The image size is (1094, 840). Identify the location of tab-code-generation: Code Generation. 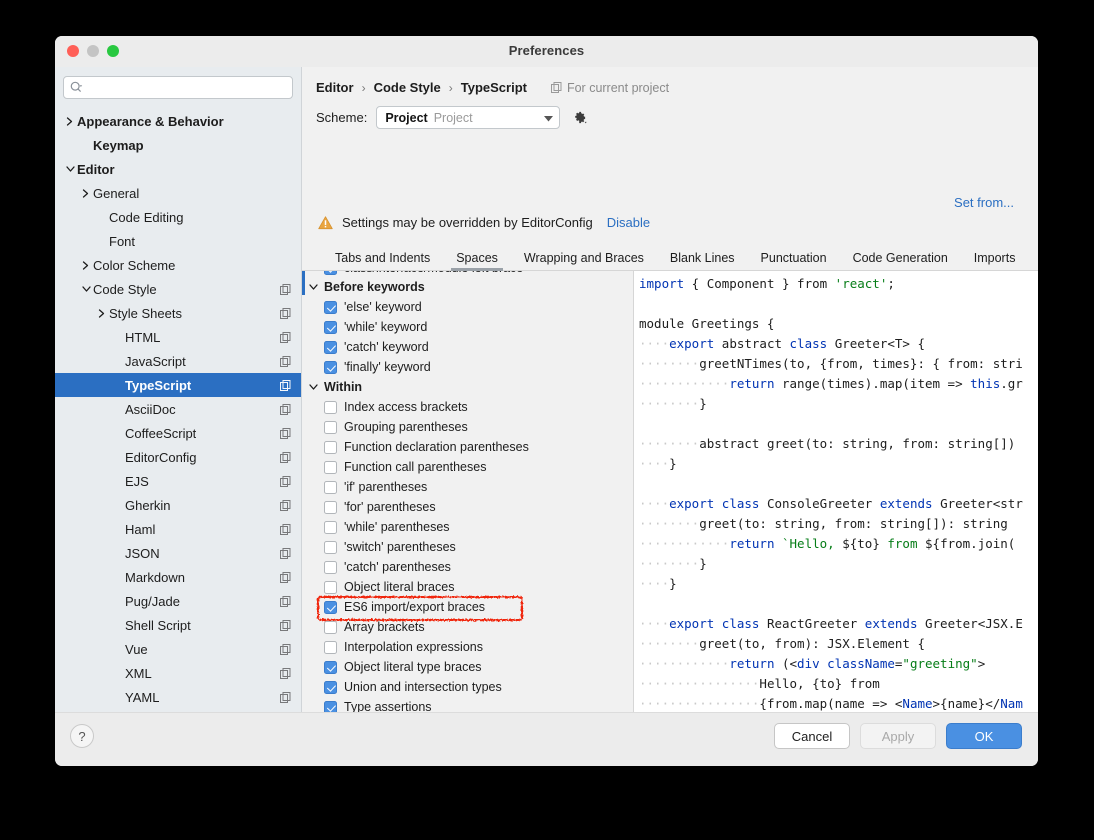
(900, 260).